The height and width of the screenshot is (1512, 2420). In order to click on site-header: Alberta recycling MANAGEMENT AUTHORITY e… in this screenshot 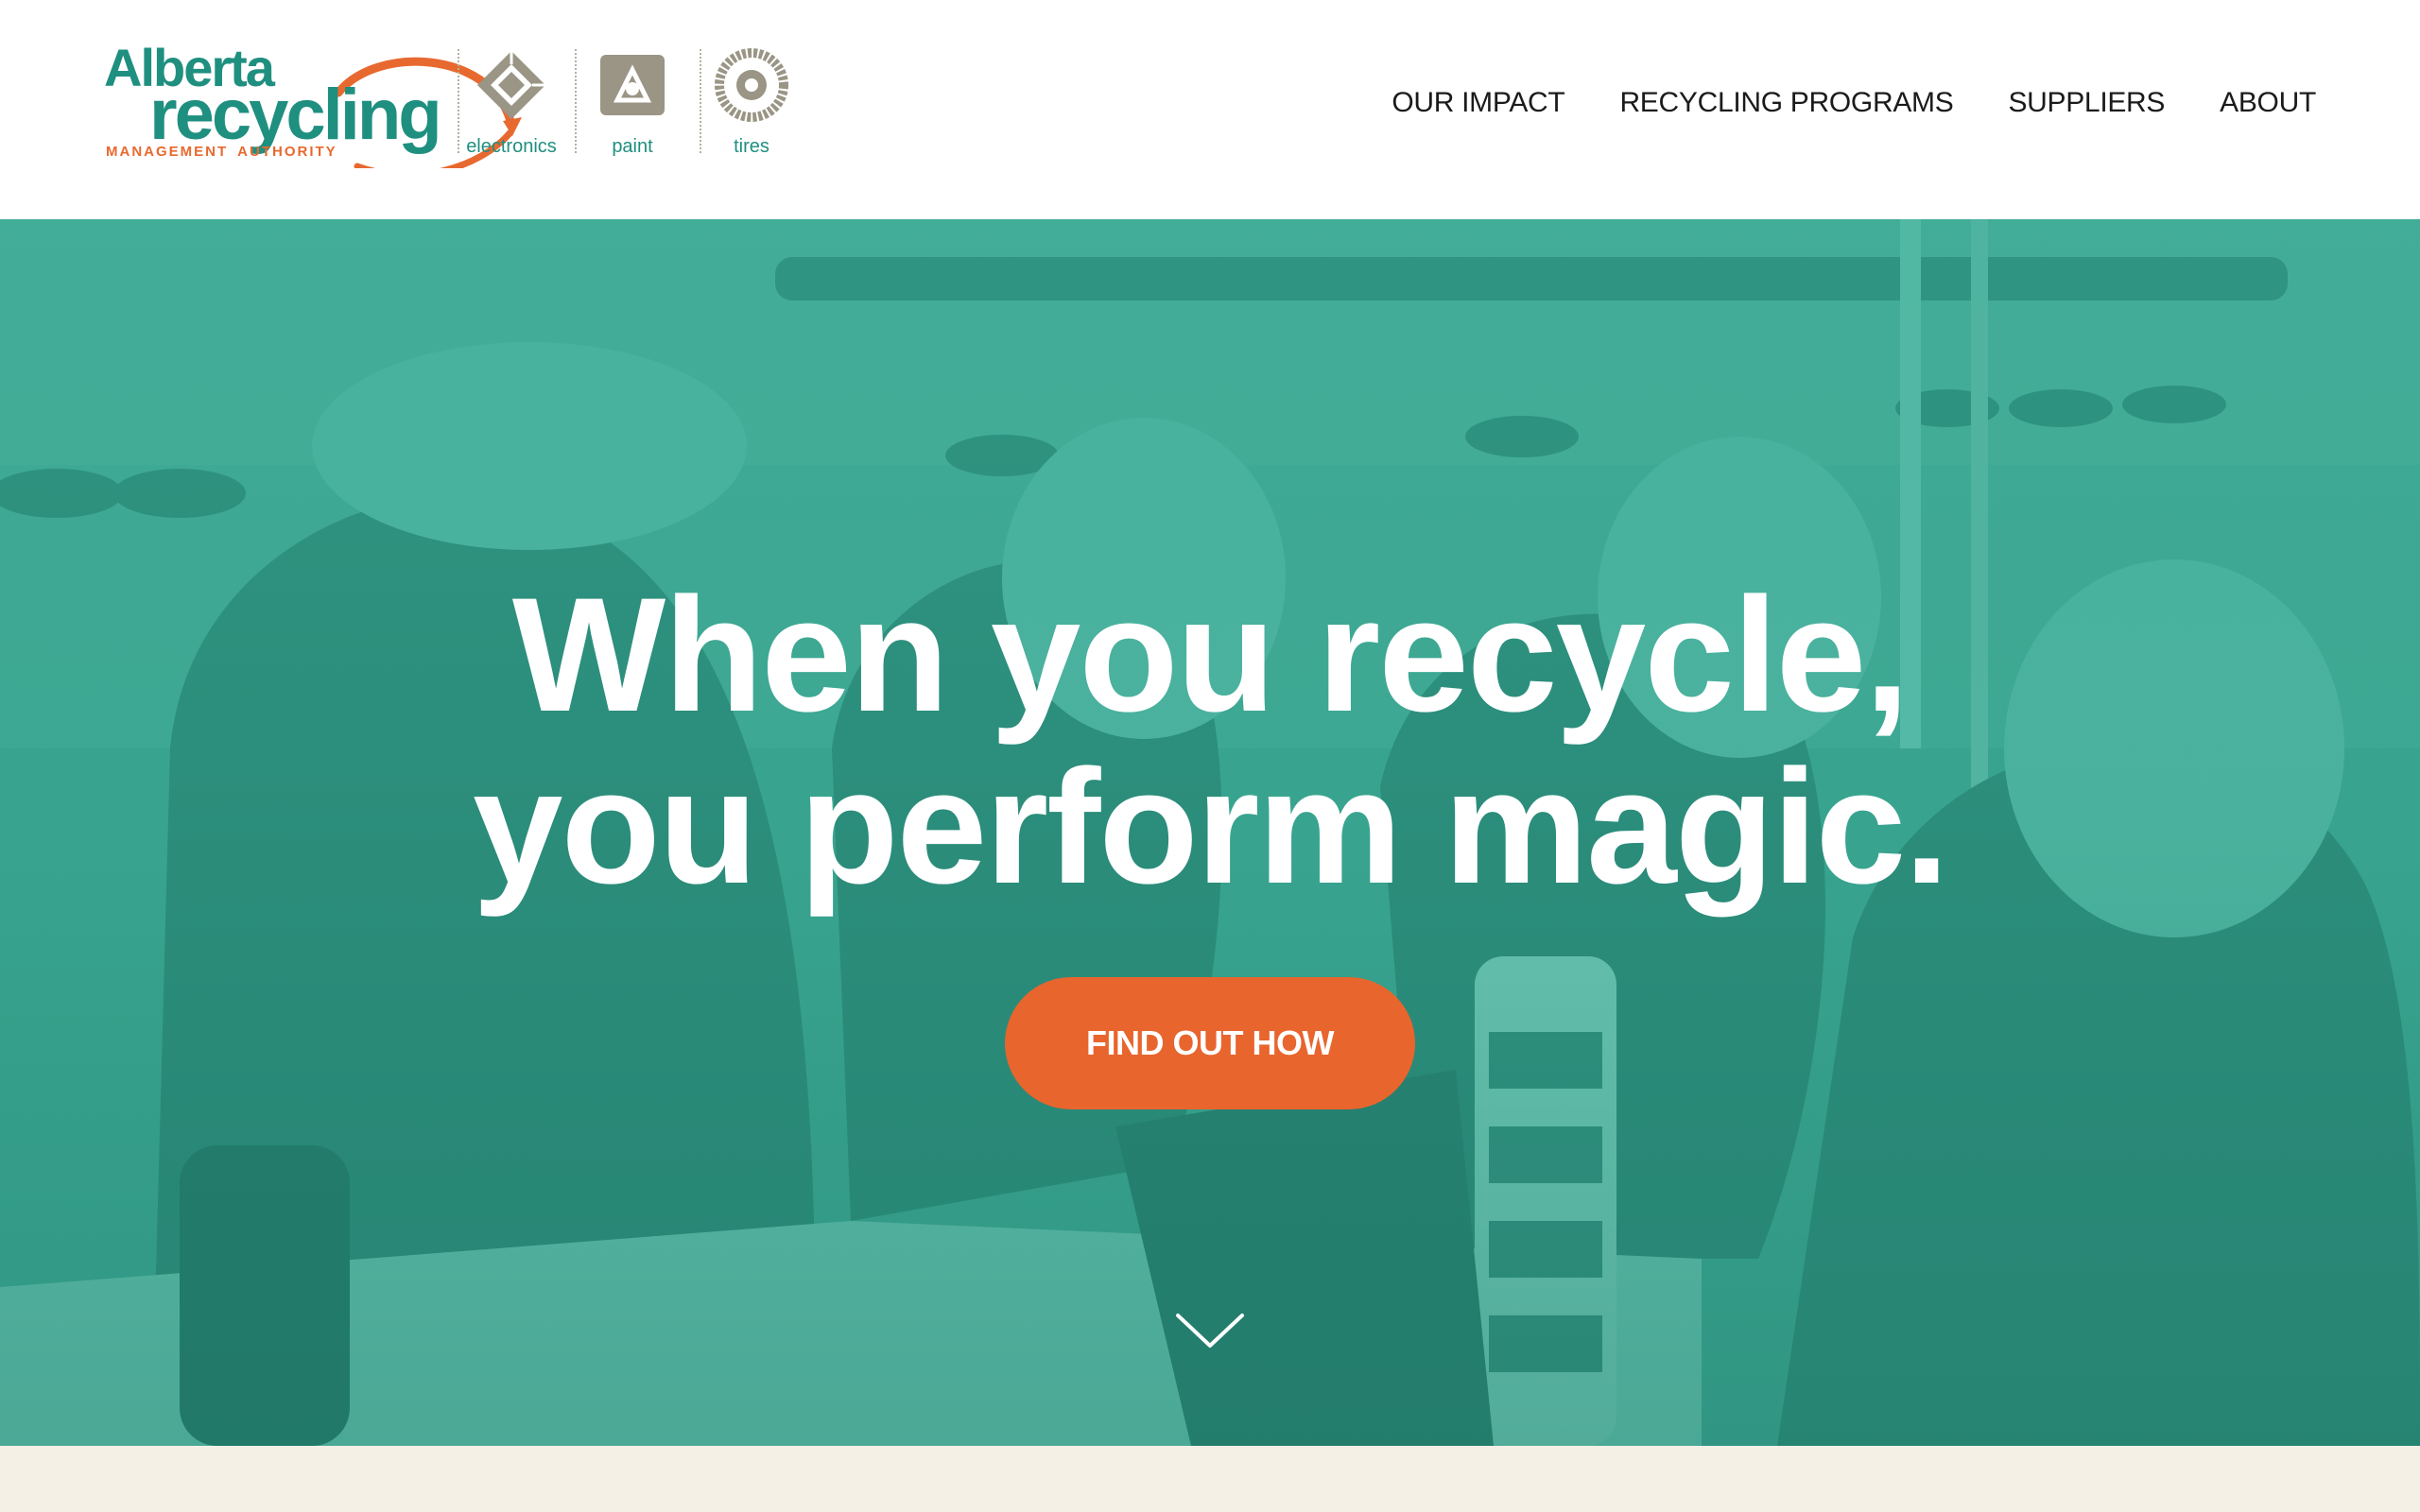, I will do `click(1210, 109)`.